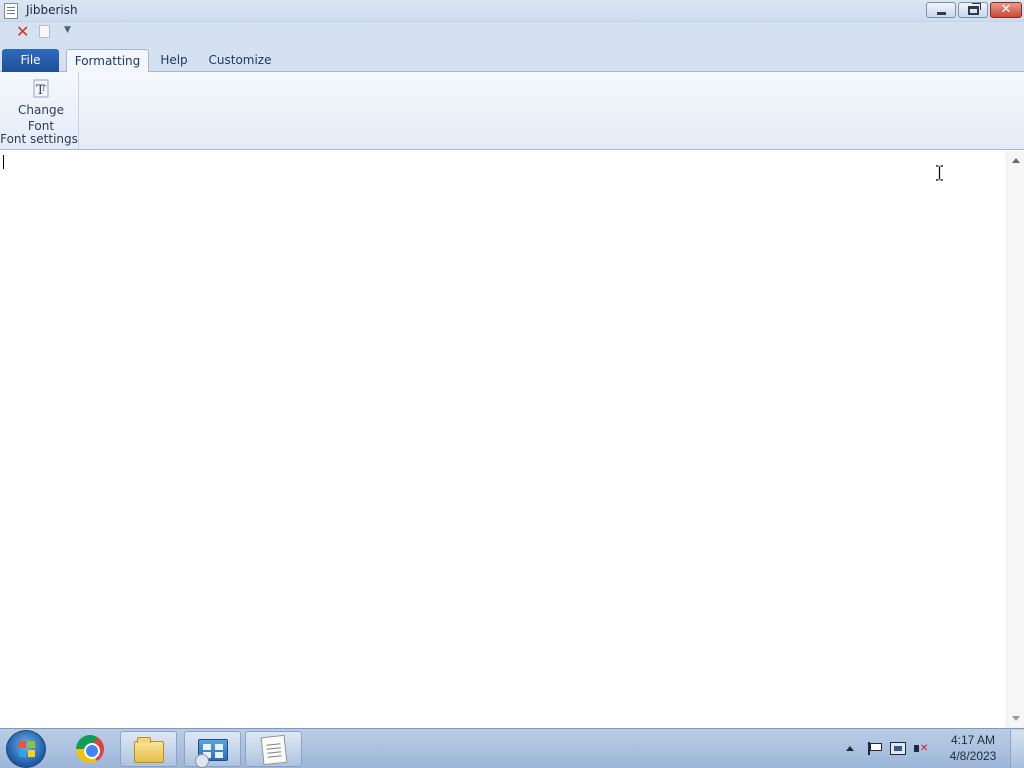 The height and width of the screenshot is (768, 1024). I want to click on chrome-icon, so click(90, 749).